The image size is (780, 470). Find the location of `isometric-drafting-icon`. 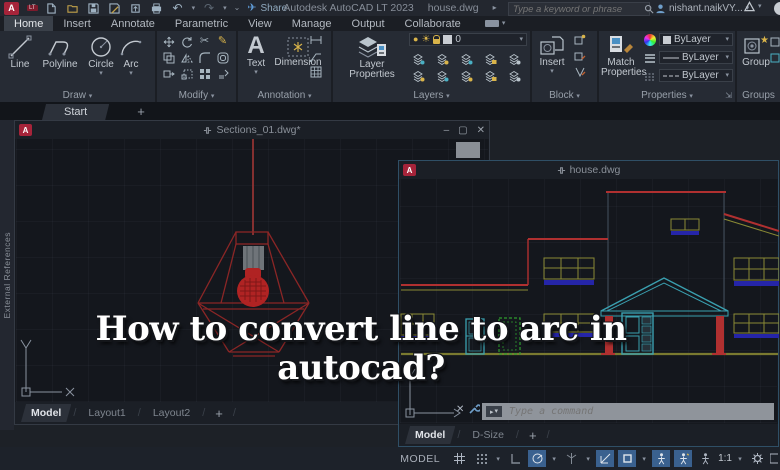

isometric-drafting-icon is located at coordinates (571, 458).